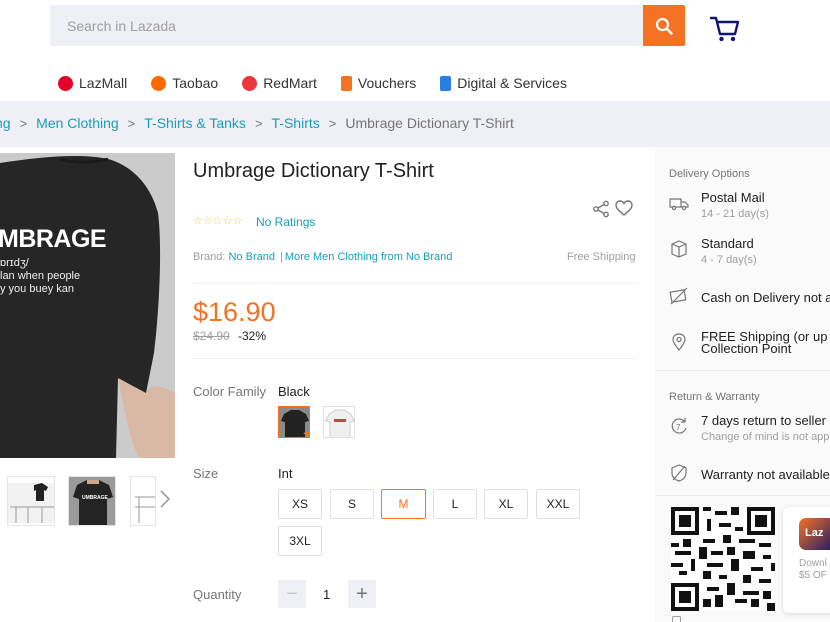 This screenshot has width=830, height=622. Describe the element at coordinates (296, 123) in the screenshot. I see `breadcrumb-link: T-Shirts` at that location.